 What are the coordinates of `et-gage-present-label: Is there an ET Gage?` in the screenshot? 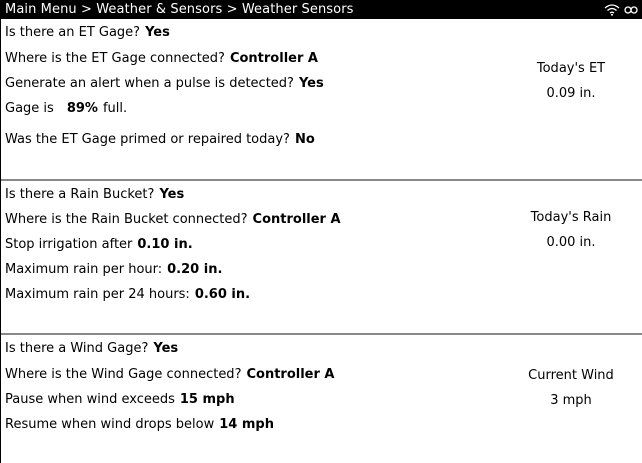 It's located at (73, 32).